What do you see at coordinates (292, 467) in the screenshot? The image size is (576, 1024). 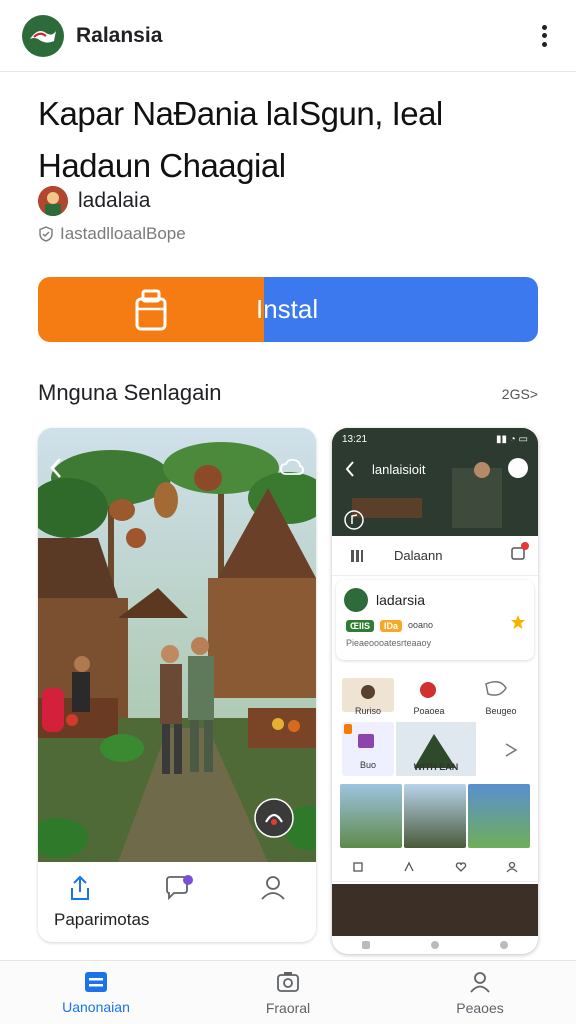 I see `cloud-icon` at bounding box center [292, 467].